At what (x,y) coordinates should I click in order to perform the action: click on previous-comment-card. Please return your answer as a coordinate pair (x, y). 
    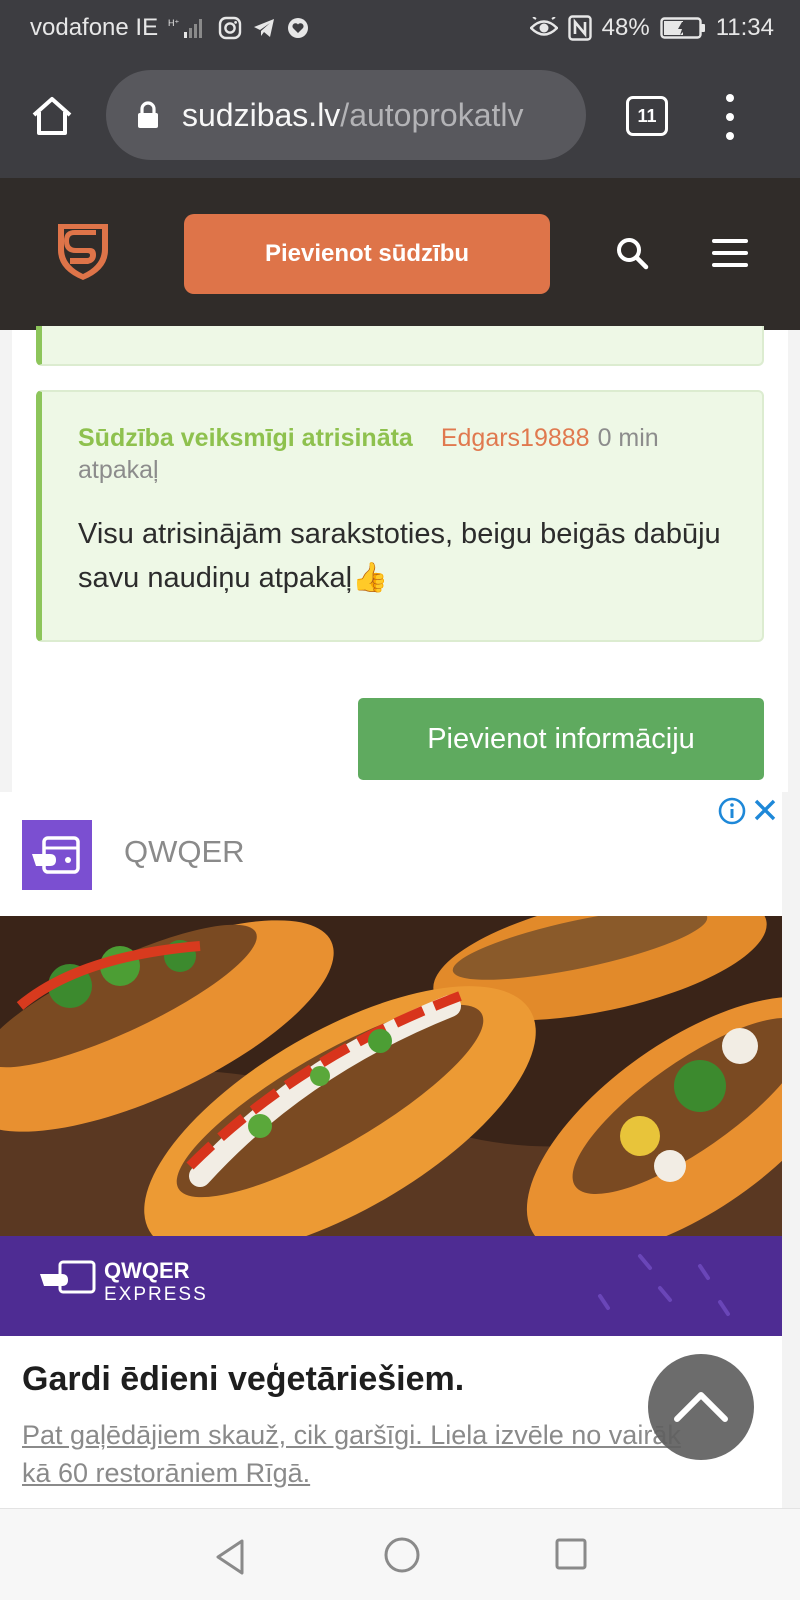
    Looking at the image, I should click on (400, 346).